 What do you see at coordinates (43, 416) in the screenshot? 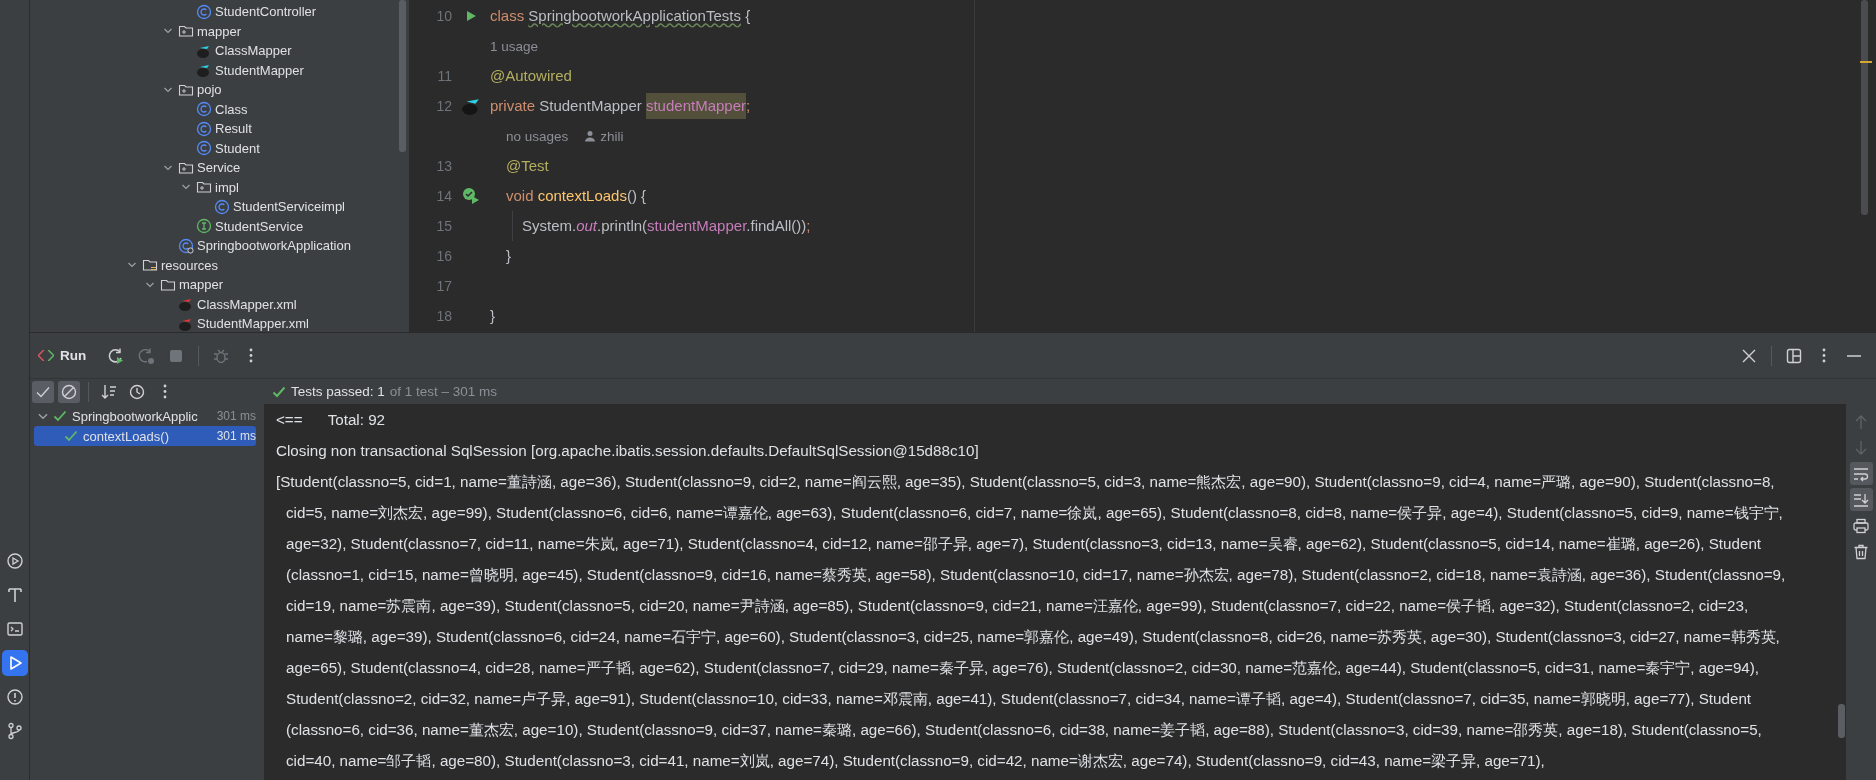
I see `chevron-icon` at bounding box center [43, 416].